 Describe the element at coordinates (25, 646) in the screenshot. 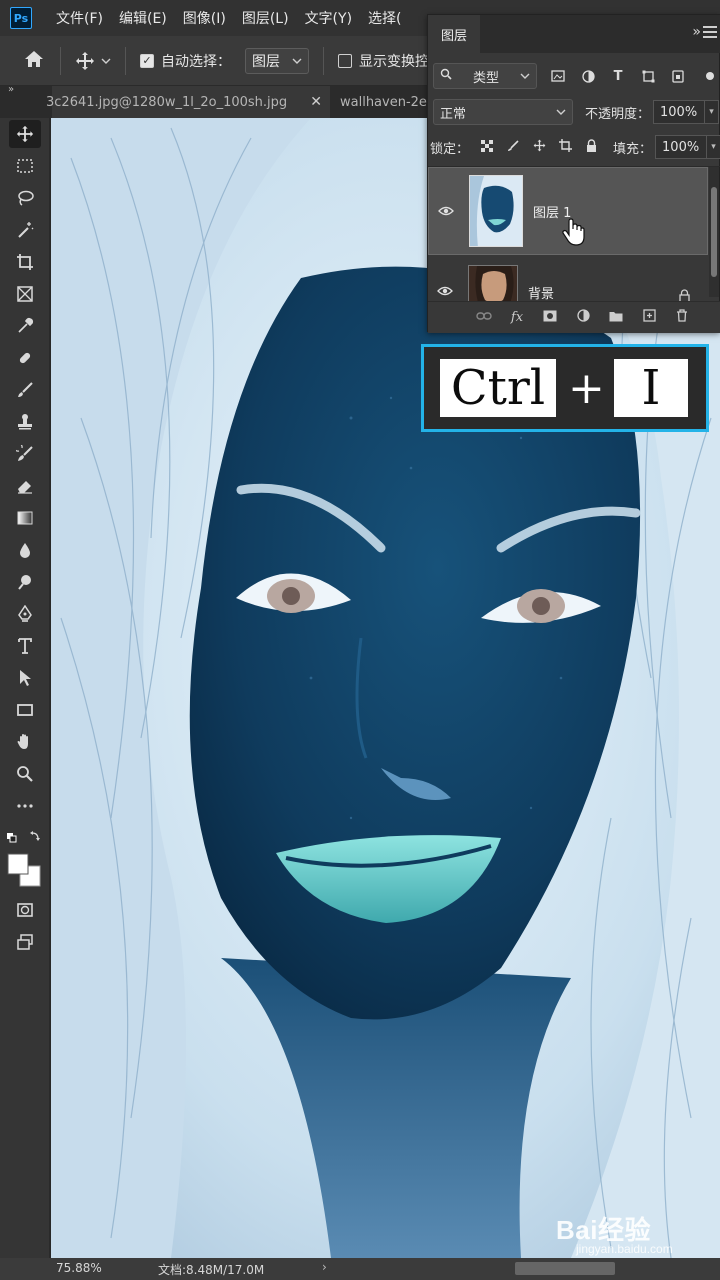

I see `type-tool-icon` at that location.